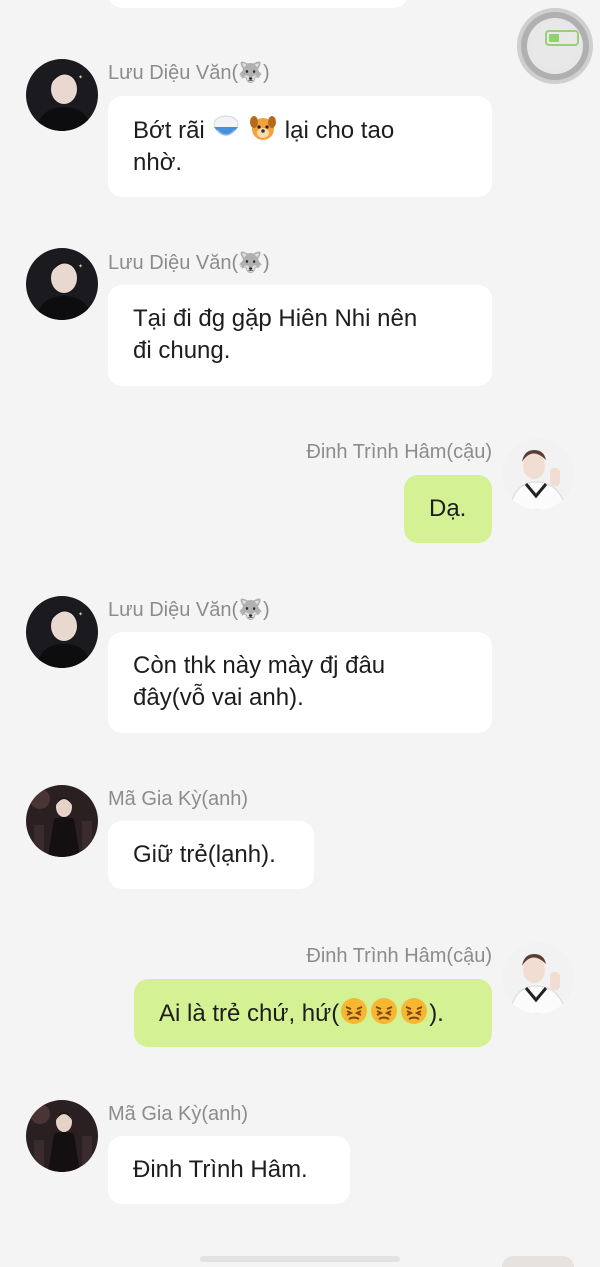  What do you see at coordinates (249, 1013) in the screenshot?
I see `message-text: Ai là trẻ chứ, hứ(` at bounding box center [249, 1013].